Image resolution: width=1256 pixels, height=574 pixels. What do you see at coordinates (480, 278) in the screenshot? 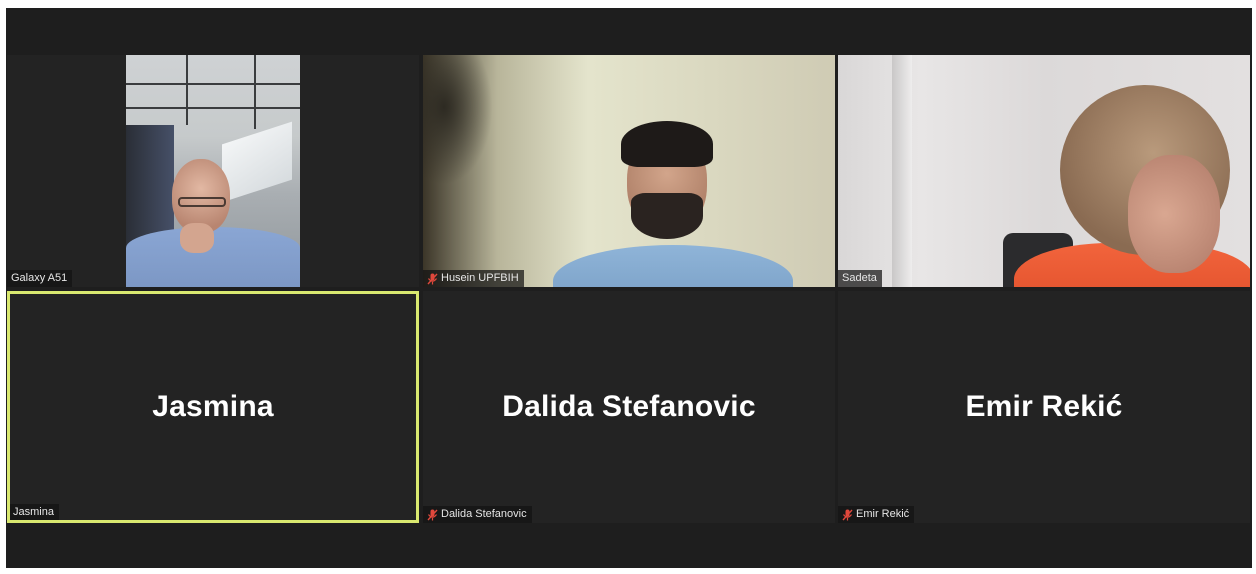
I see `participant-name: Husein UPFBIH` at bounding box center [480, 278].